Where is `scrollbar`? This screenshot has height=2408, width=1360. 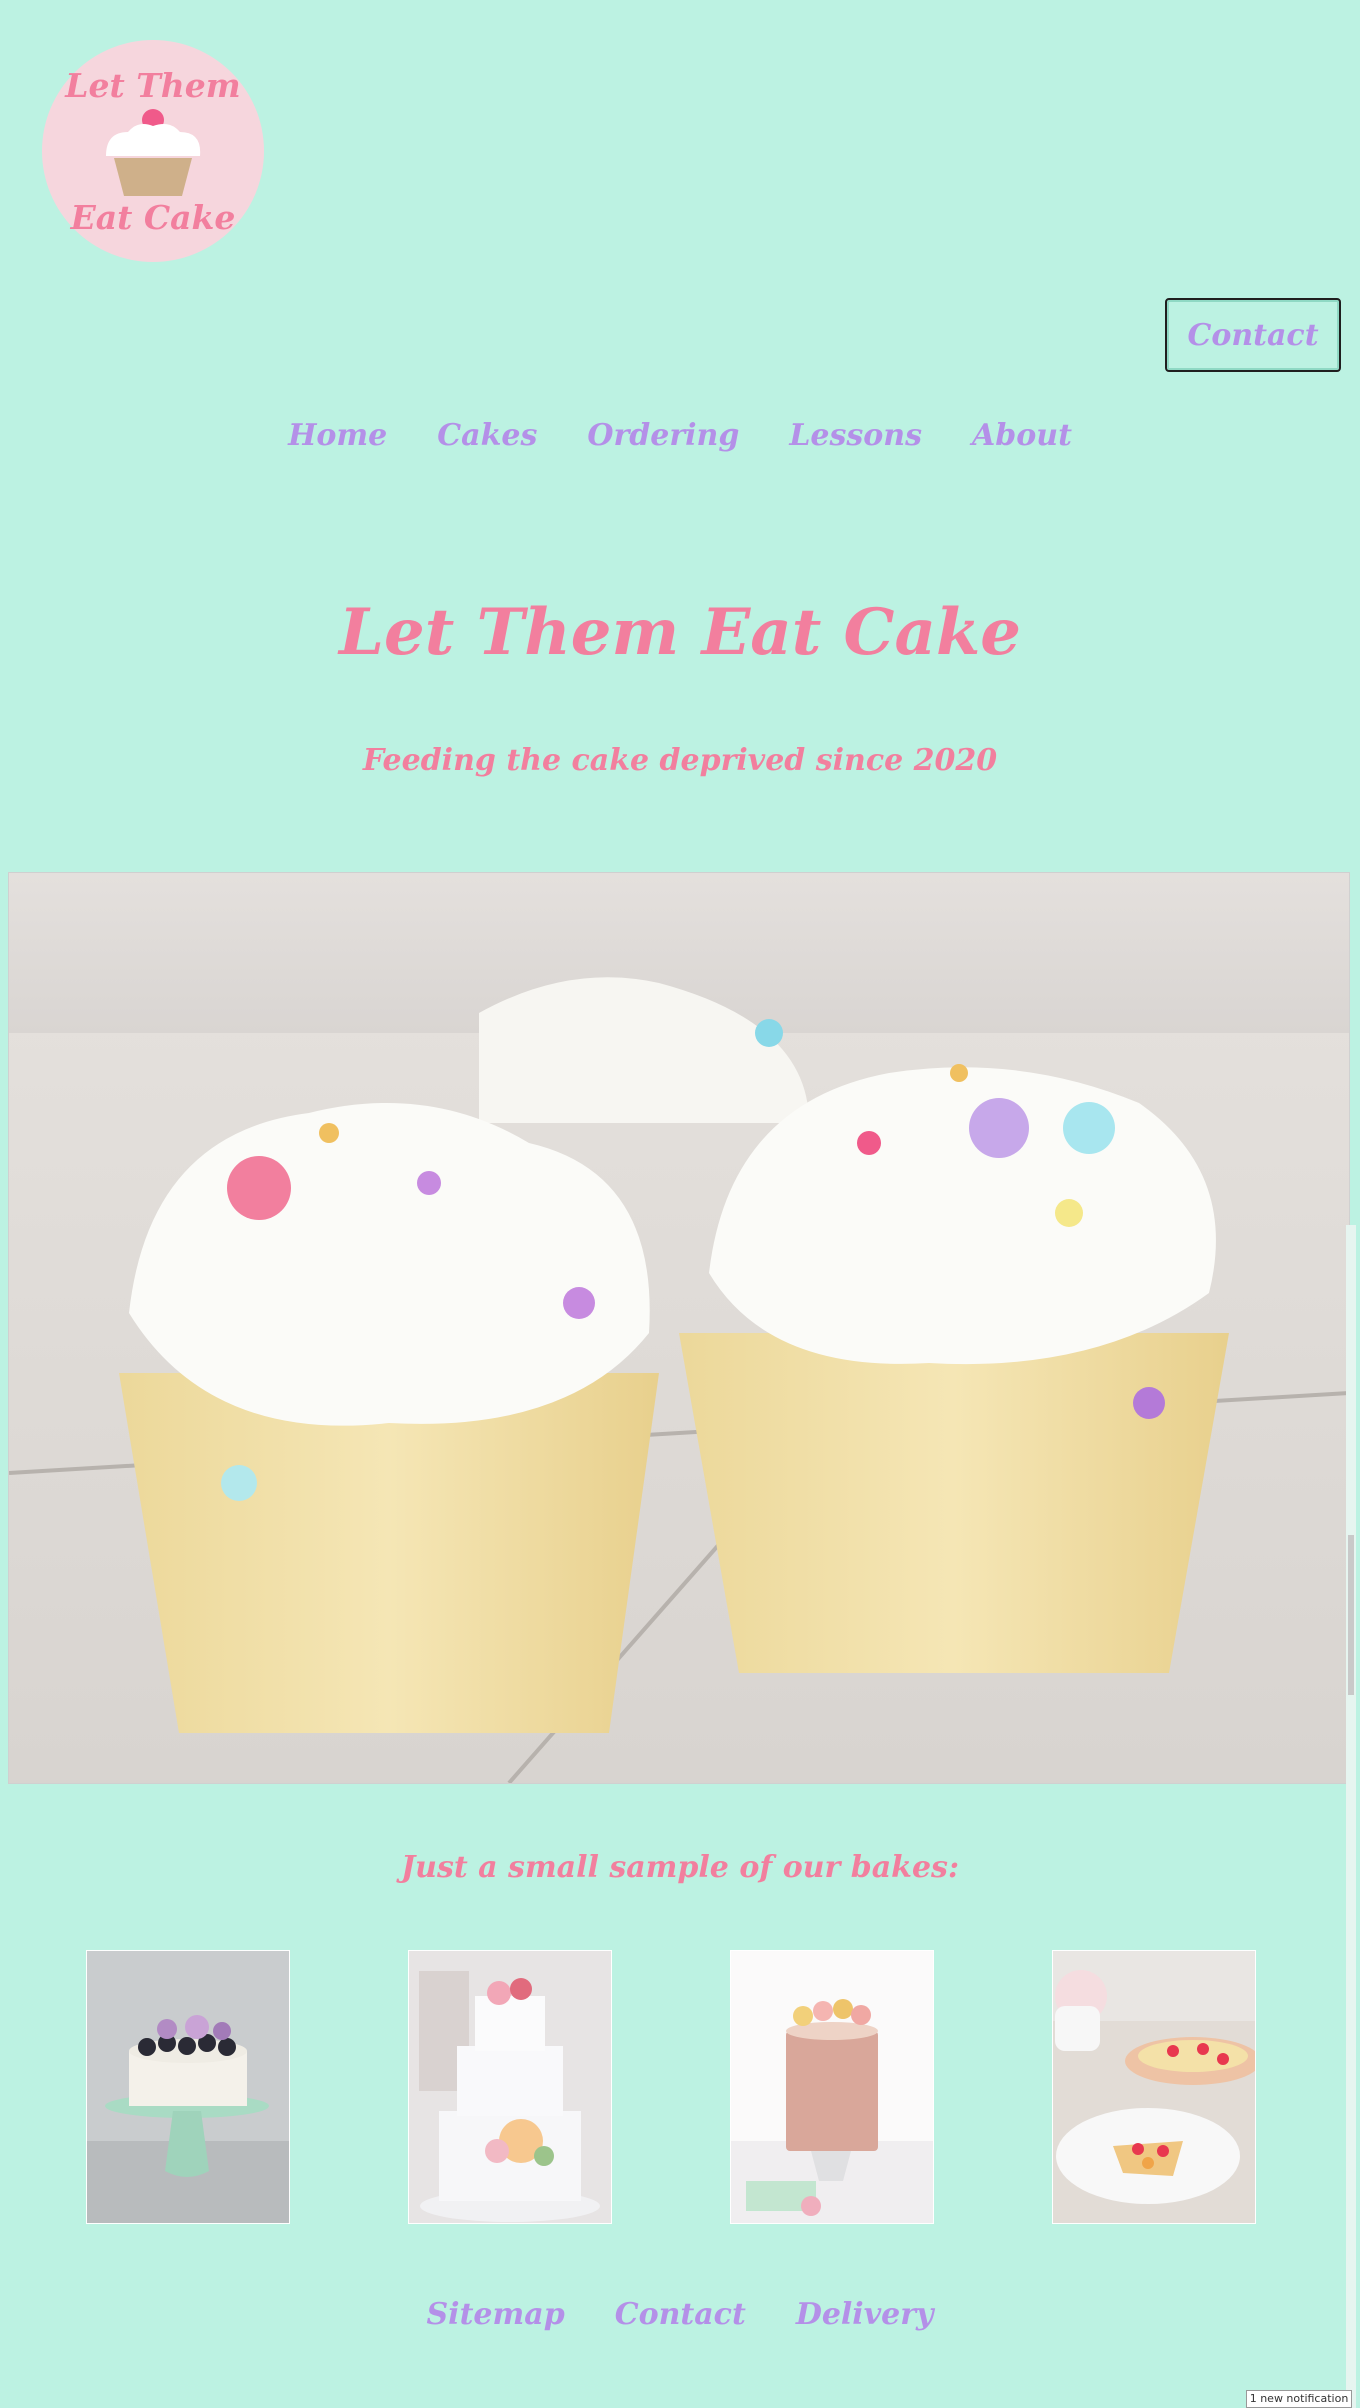 scrollbar is located at coordinates (1351, 1816).